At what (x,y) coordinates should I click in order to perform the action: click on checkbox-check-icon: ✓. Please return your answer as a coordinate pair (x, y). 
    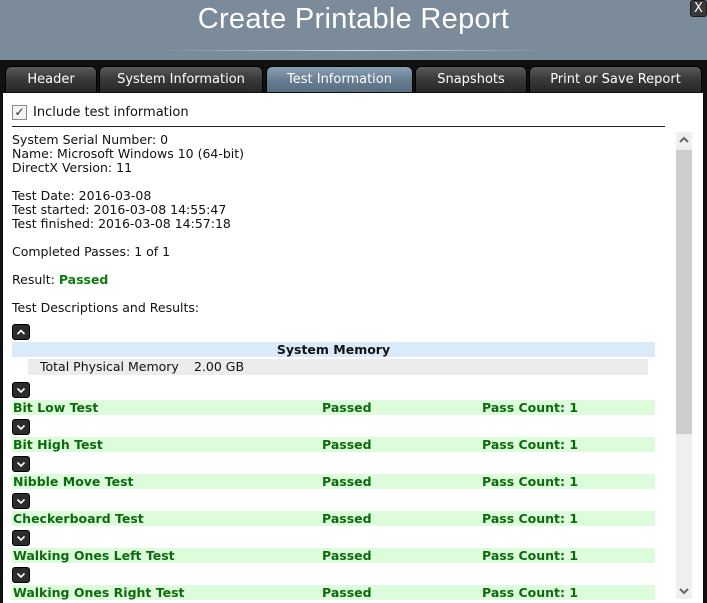
    Looking at the image, I should click on (19, 112).